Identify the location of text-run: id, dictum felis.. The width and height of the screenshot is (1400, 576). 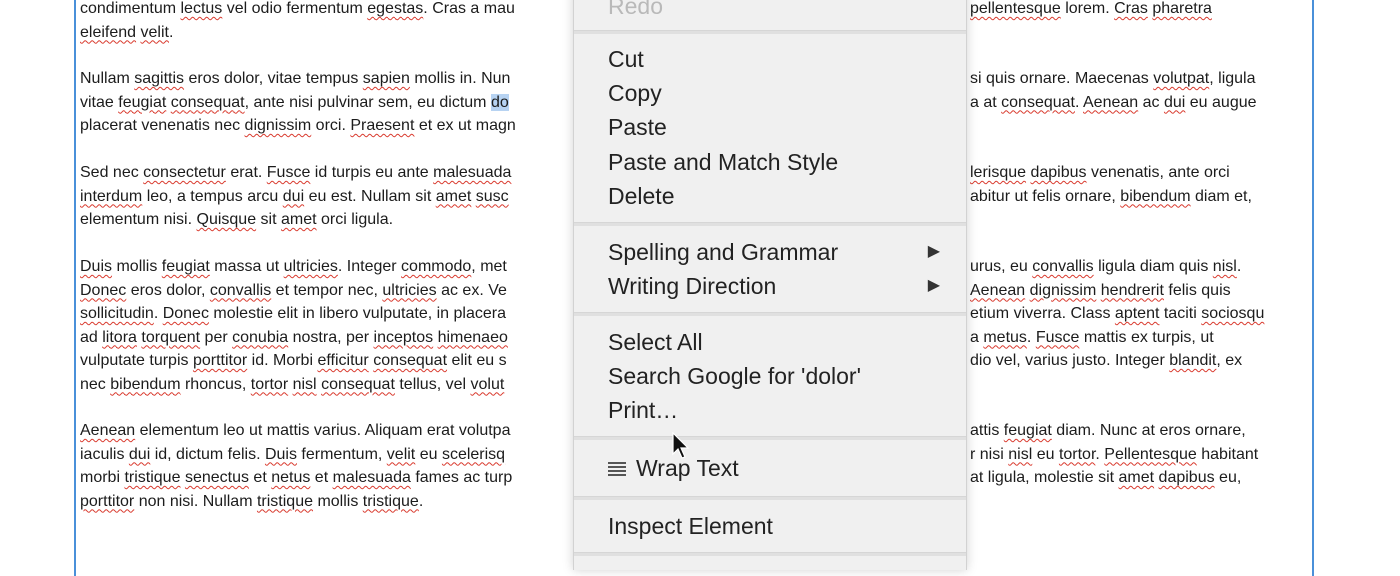
(207, 454).